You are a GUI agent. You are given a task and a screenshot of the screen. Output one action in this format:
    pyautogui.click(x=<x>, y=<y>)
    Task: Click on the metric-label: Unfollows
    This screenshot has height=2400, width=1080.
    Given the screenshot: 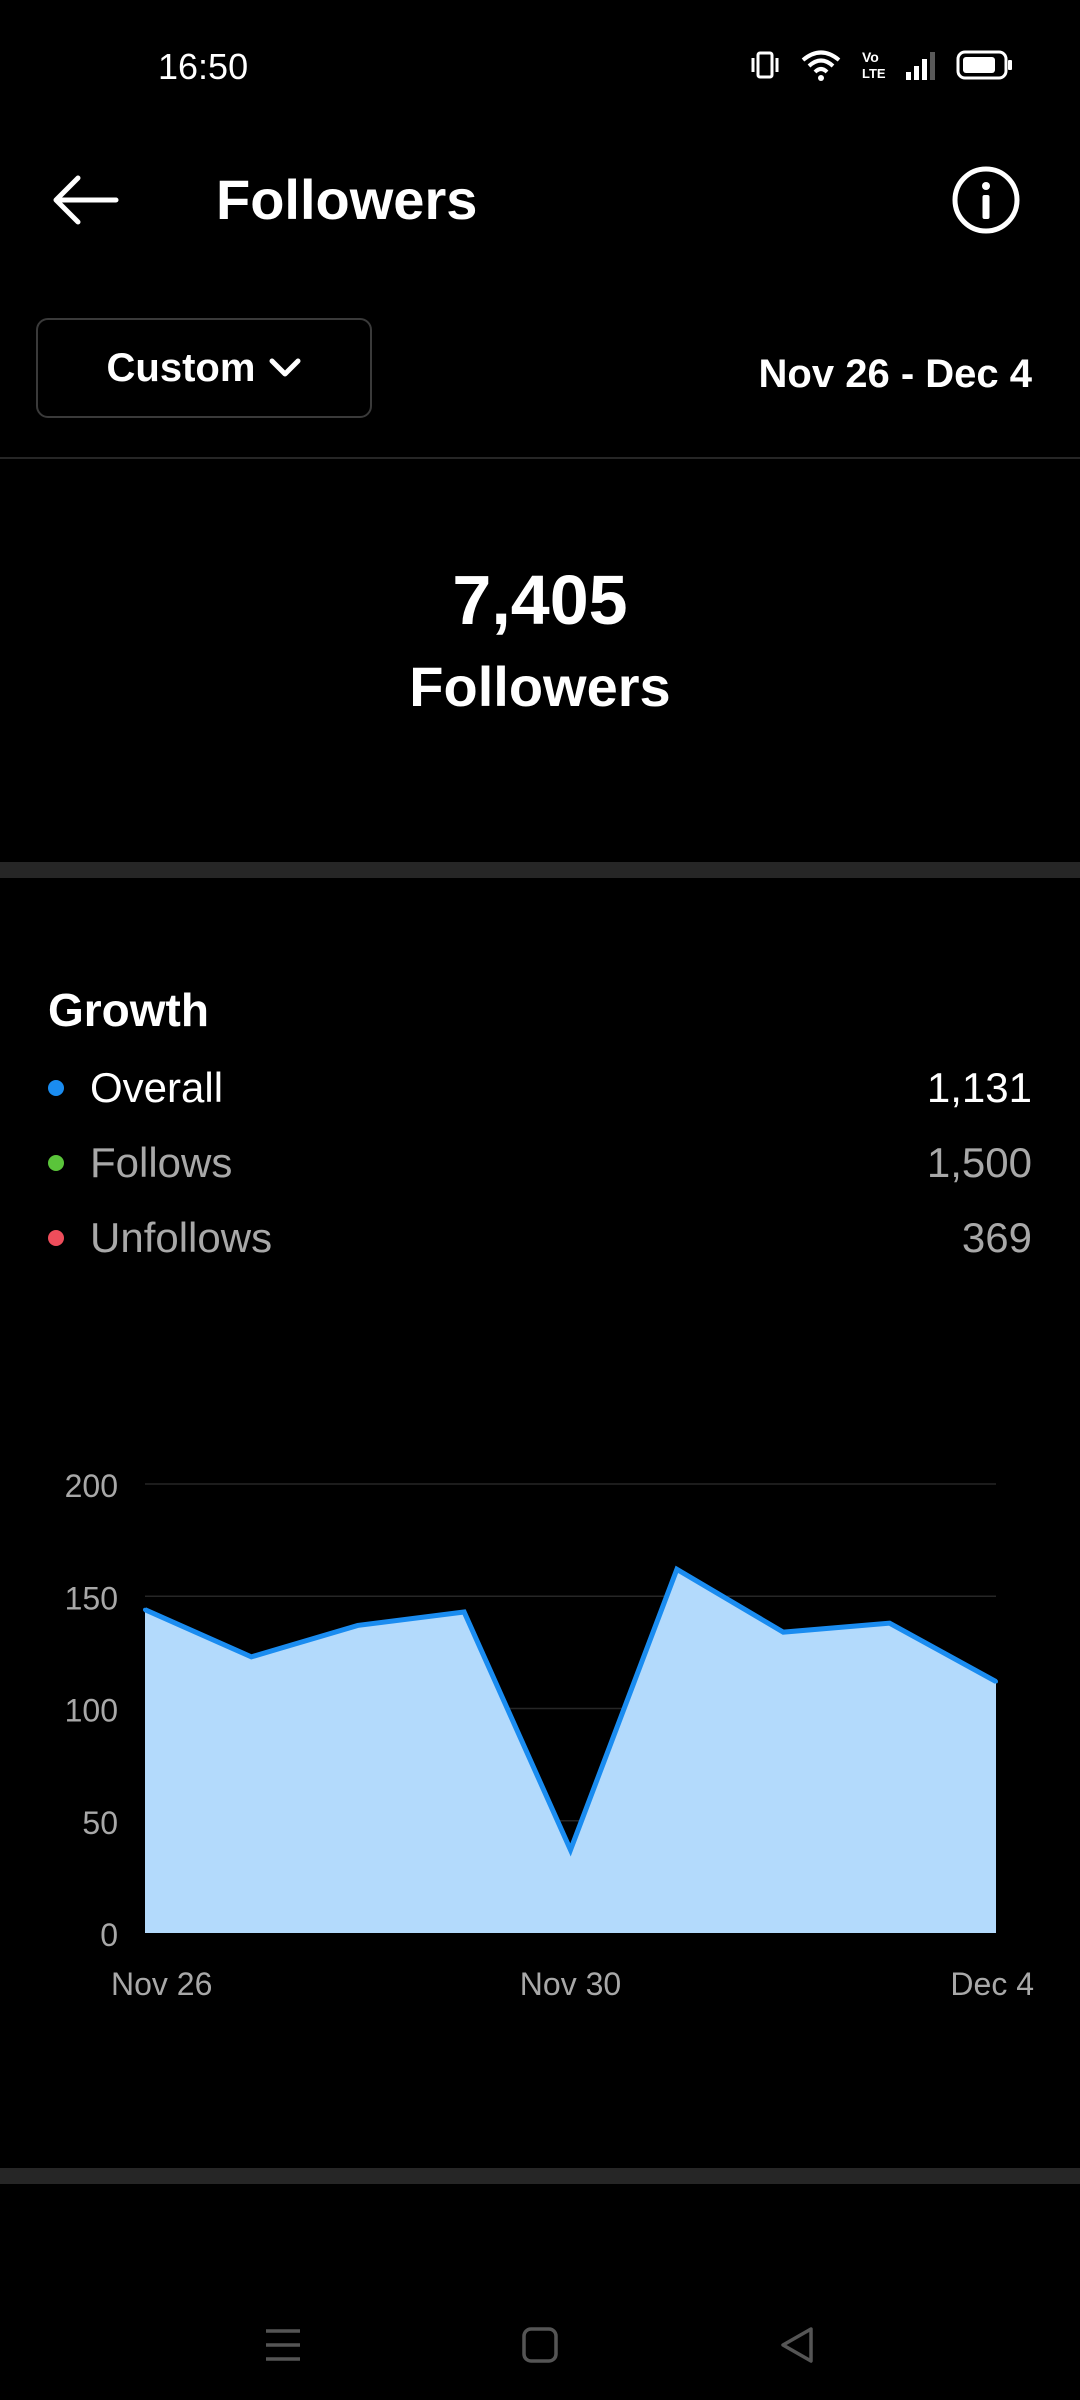 What is the action you would take?
    pyautogui.click(x=181, y=1237)
    